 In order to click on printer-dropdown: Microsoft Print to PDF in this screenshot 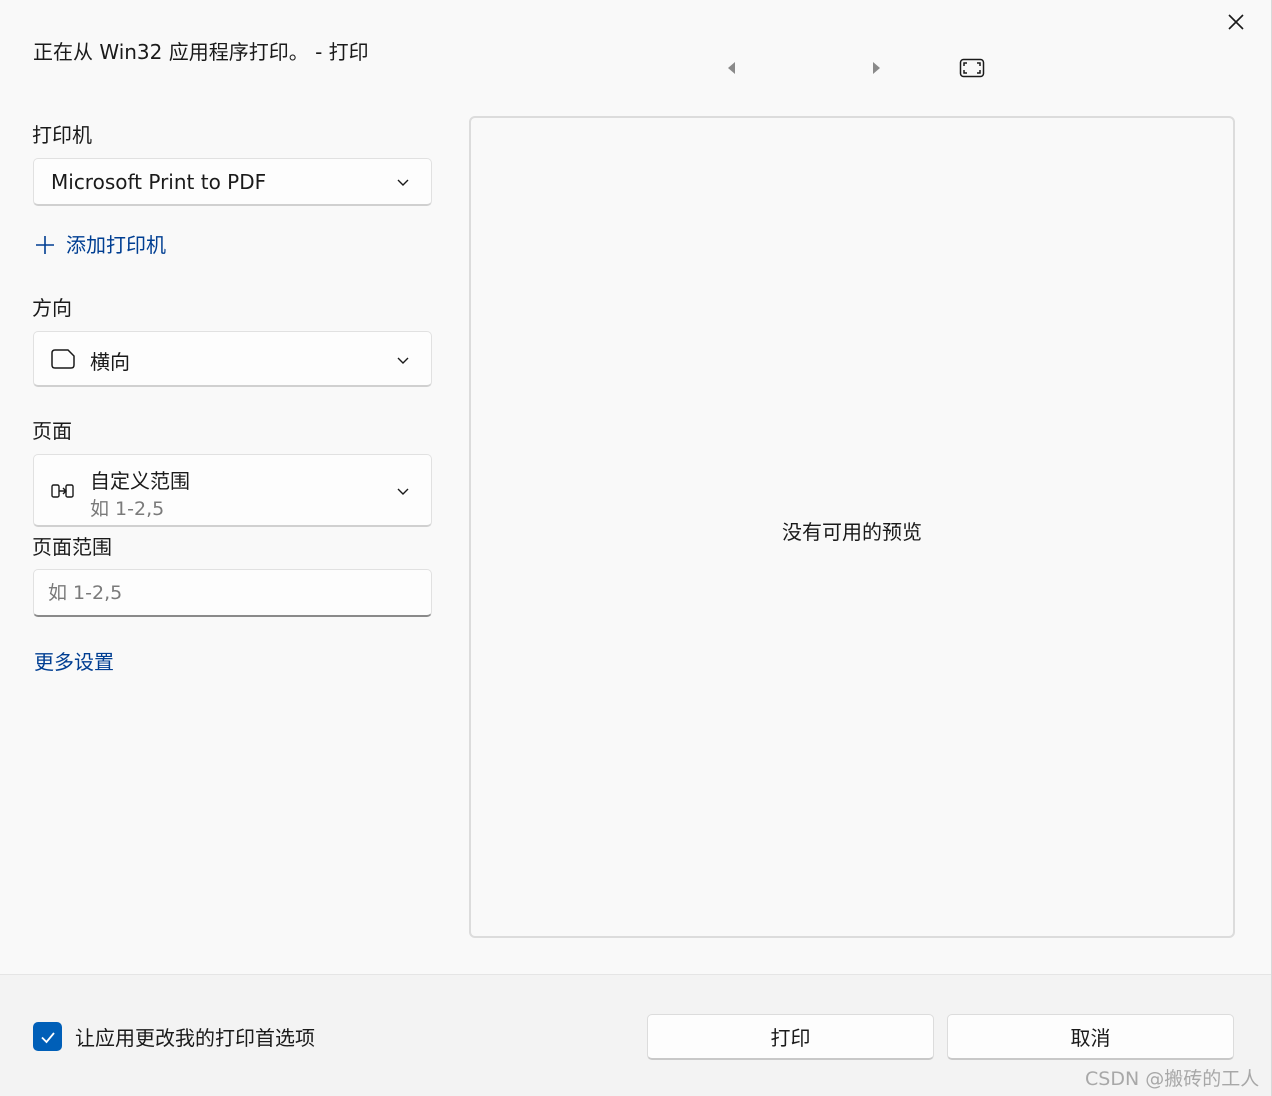, I will do `click(232, 182)`.